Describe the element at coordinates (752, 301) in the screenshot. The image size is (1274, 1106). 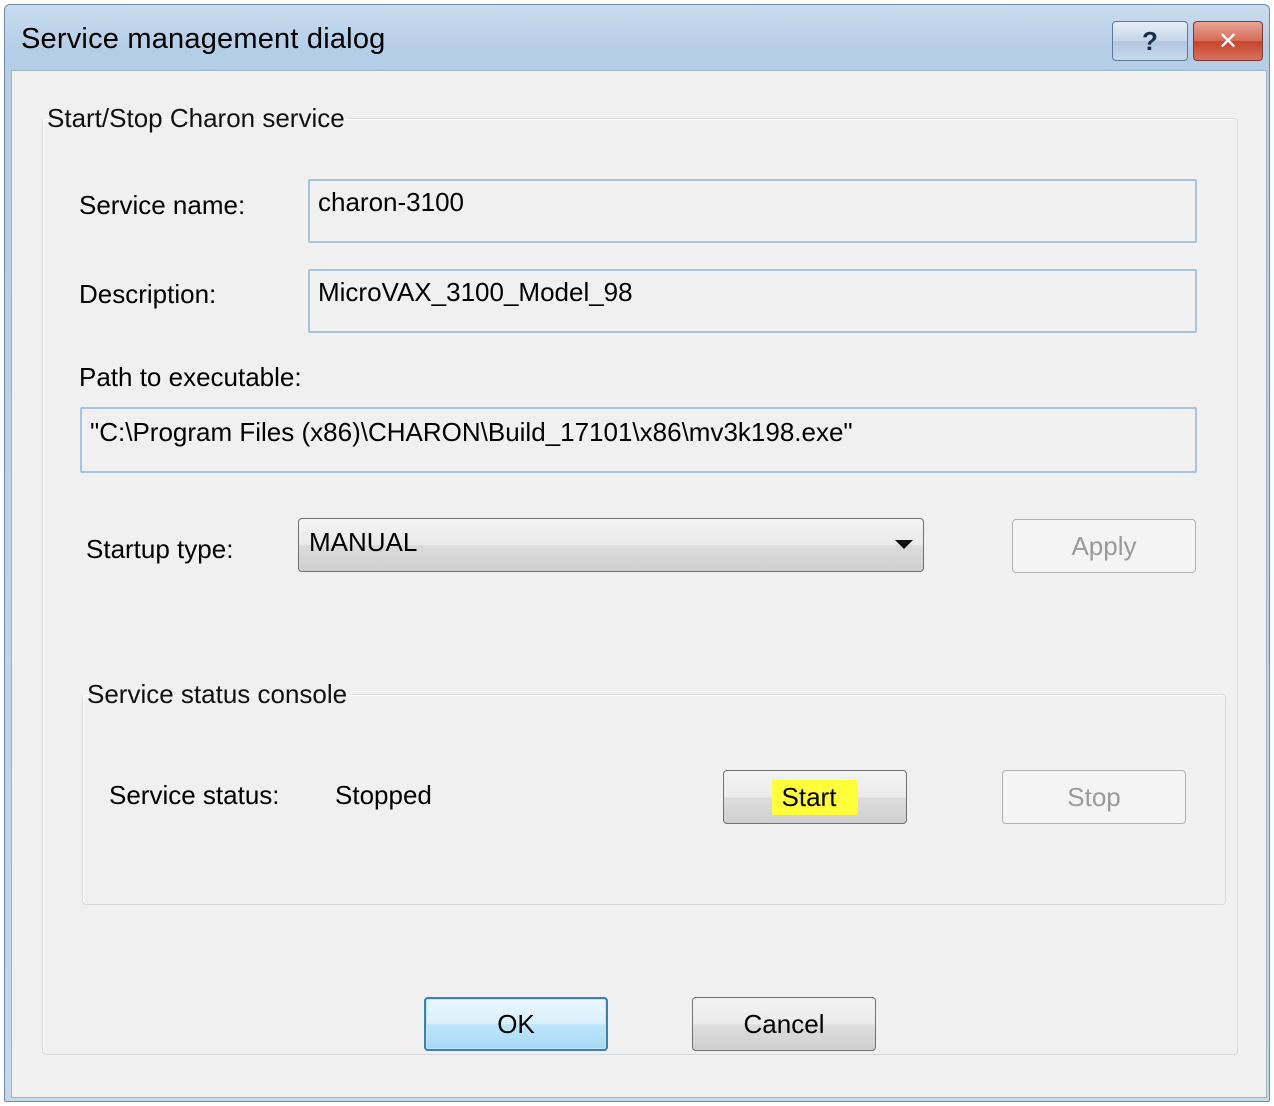
I see `description-field: MicroVAX_3100_Model_98` at that location.